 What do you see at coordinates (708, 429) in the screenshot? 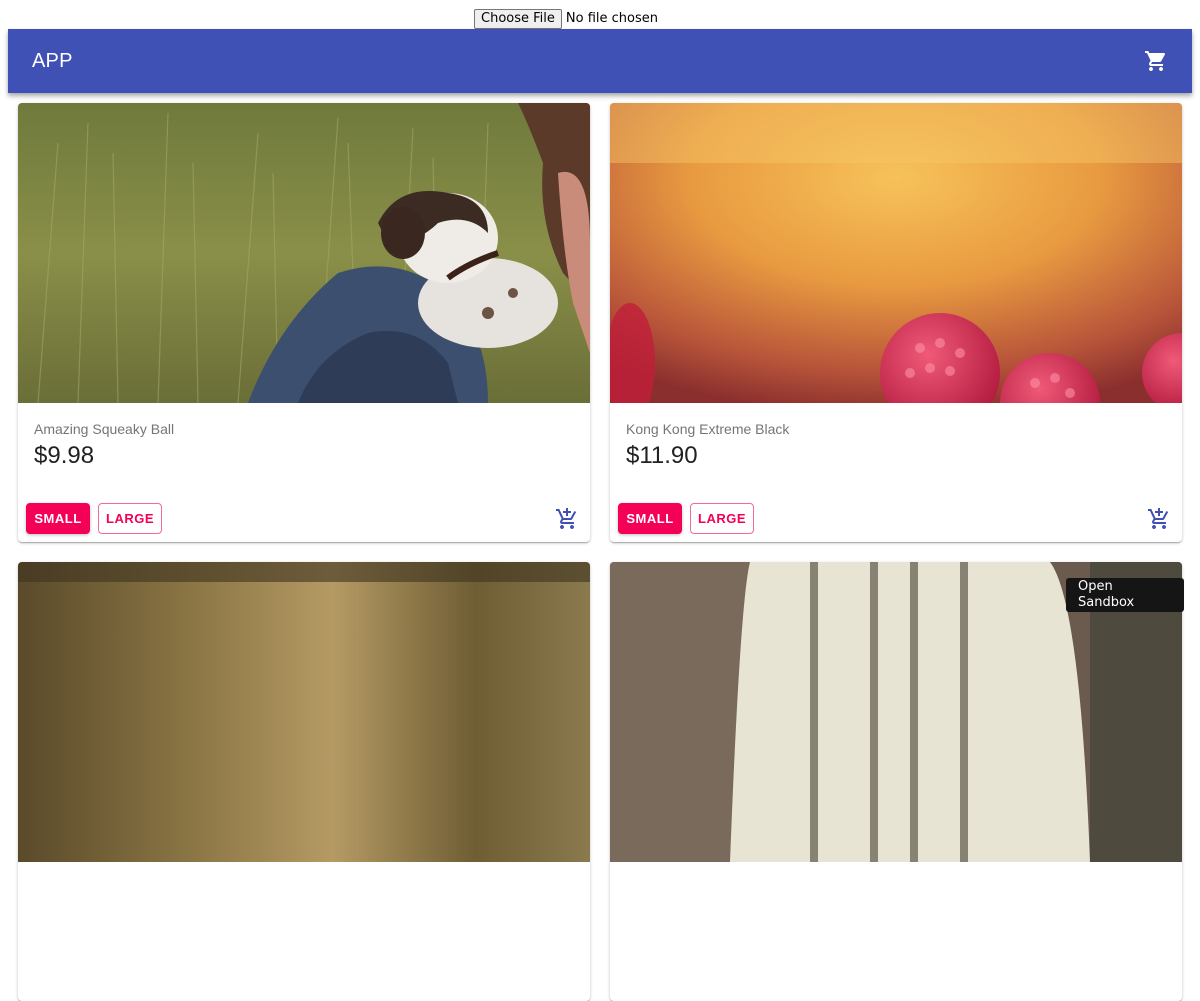
I see `product-name: Kong Kong Extreme Black` at bounding box center [708, 429].